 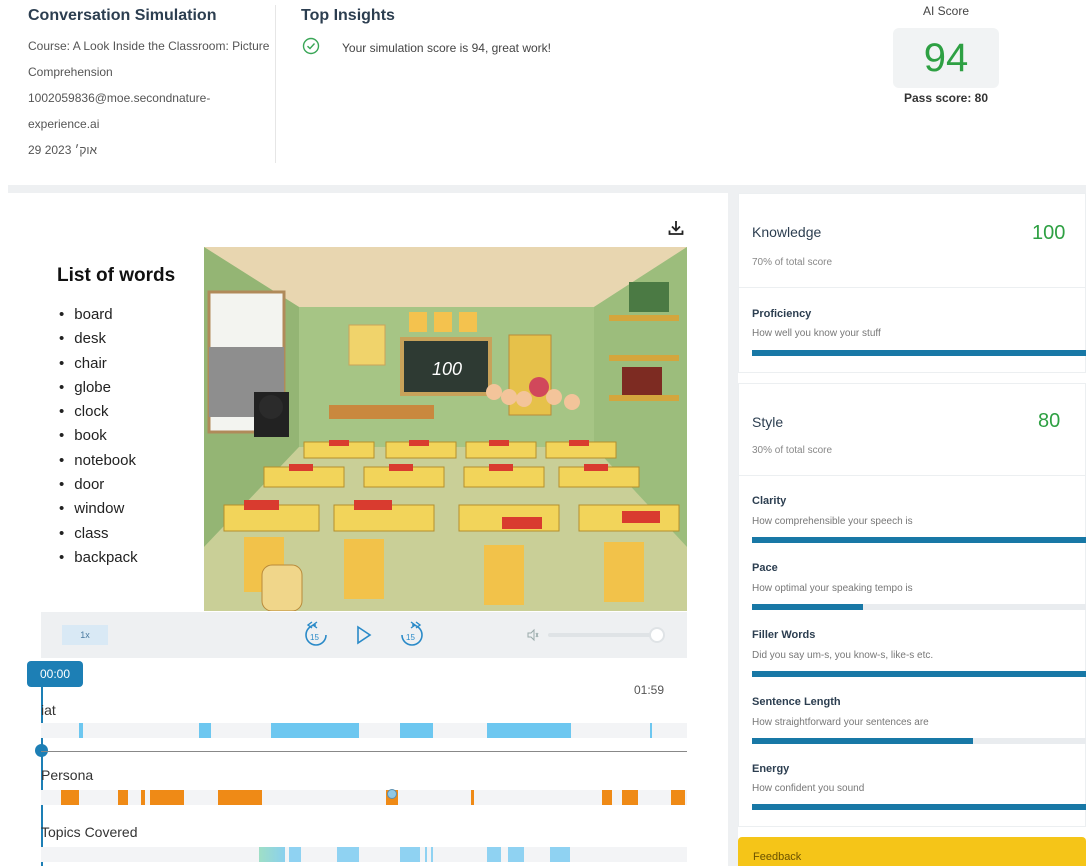 What do you see at coordinates (392, 794) in the screenshot?
I see `persona-marker-icon` at bounding box center [392, 794].